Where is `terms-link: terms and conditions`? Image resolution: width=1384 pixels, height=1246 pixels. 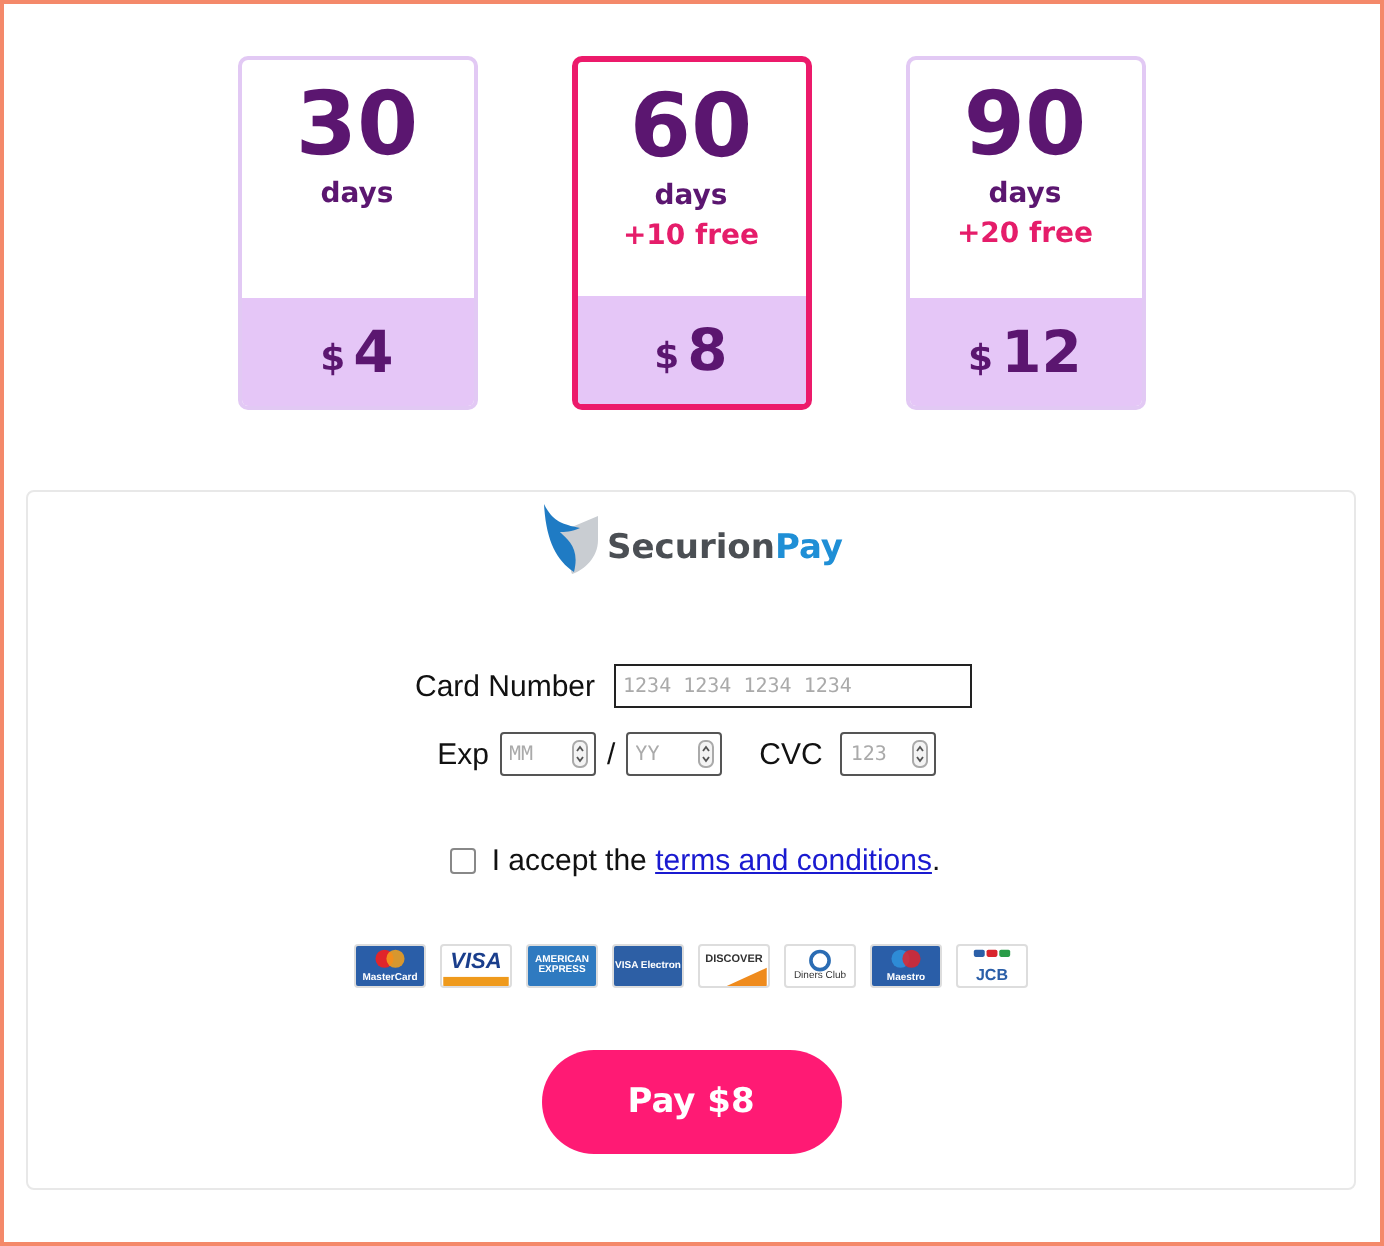 terms-link: terms and conditions is located at coordinates (793, 861).